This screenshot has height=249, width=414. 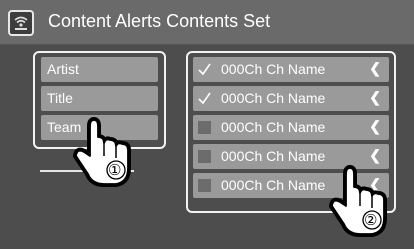 What do you see at coordinates (371, 220) in the screenshot?
I see `callout-2: ②` at bounding box center [371, 220].